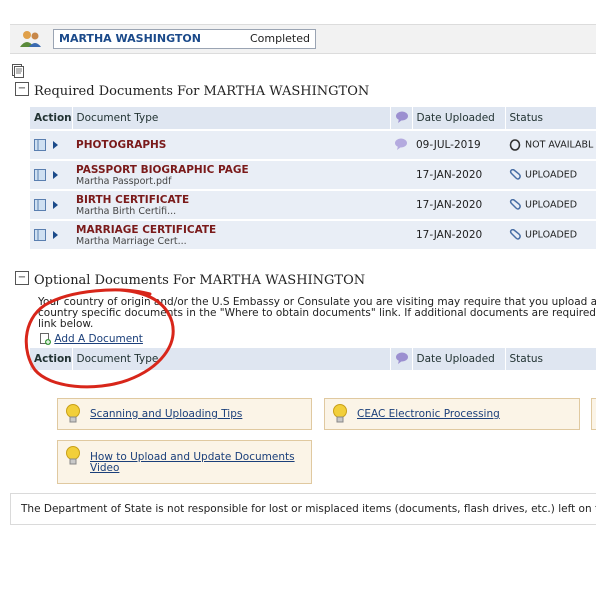  What do you see at coordinates (192, 457) in the screenshot?
I see `how-to-upload-link: How to Upload and Update Documents` at bounding box center [192, 457].